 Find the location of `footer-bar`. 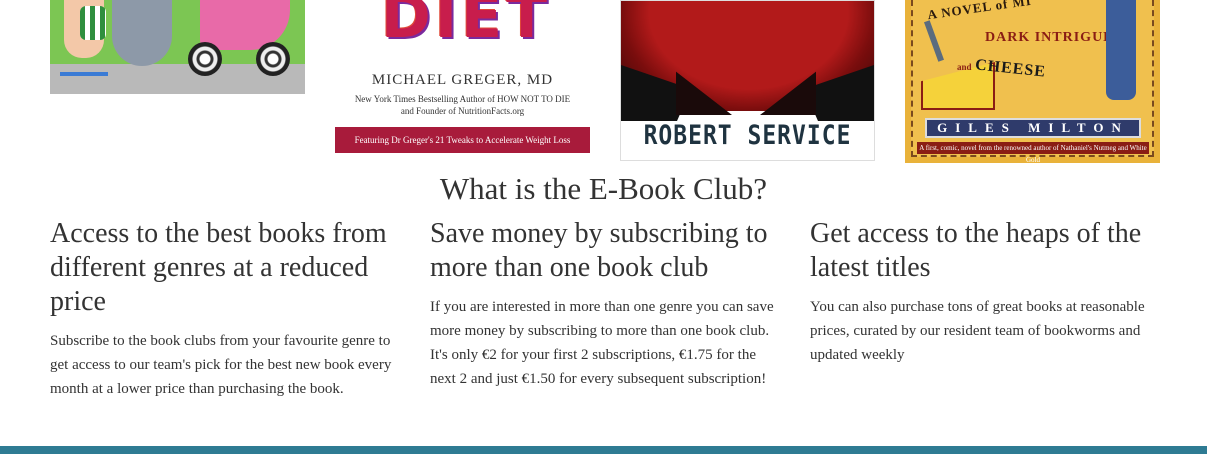

footer-bar is located at coordinates (603, 450).